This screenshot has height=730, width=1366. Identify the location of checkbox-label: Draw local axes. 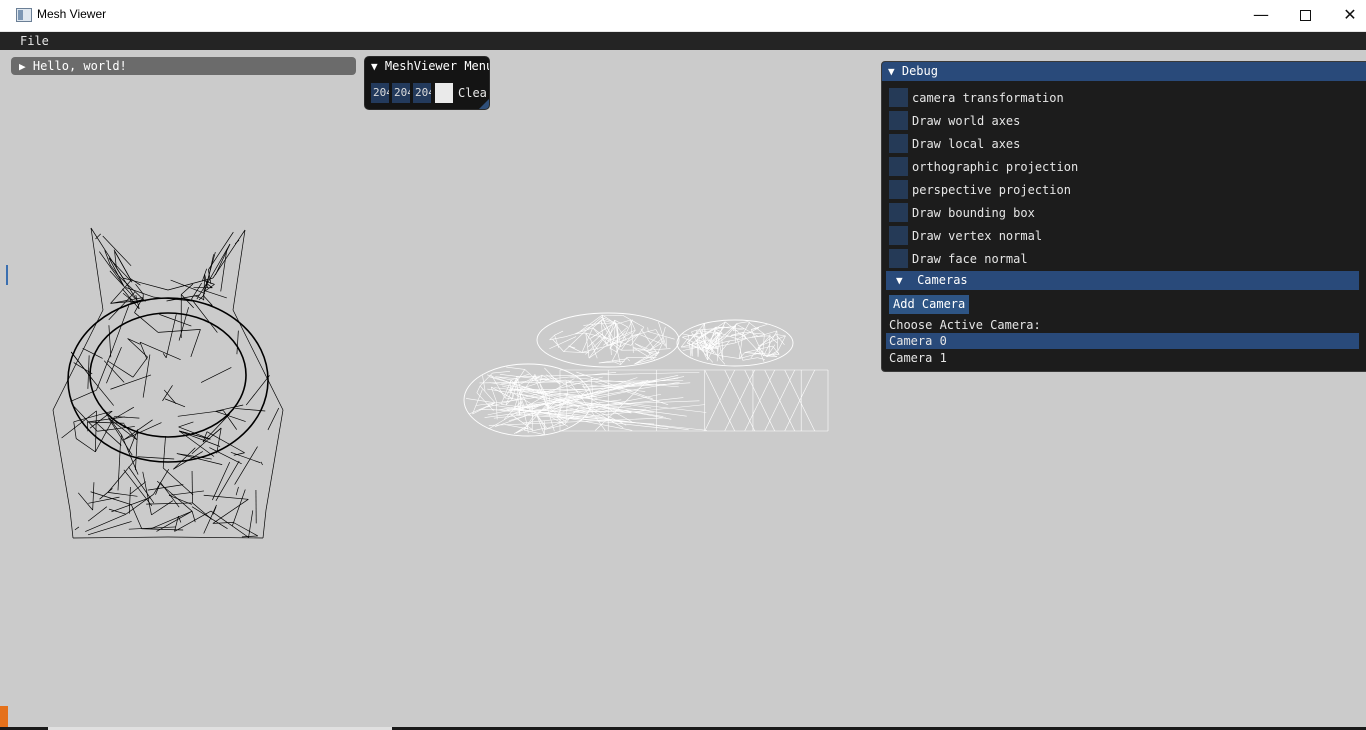
(966, 144).